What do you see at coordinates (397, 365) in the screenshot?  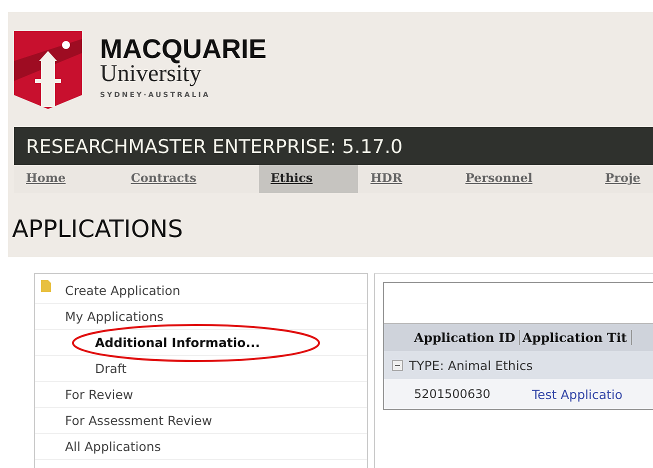 I see `collapse-toggle` at bounding box center [397, 365].